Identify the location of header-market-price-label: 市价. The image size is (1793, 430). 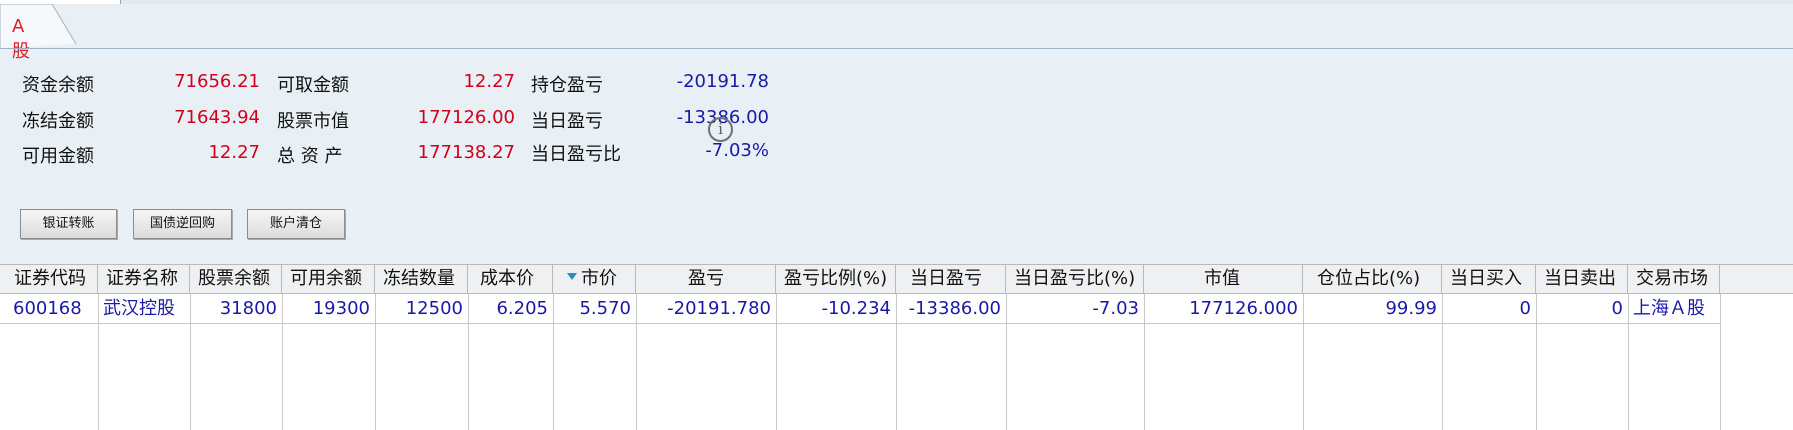
(599, 278).